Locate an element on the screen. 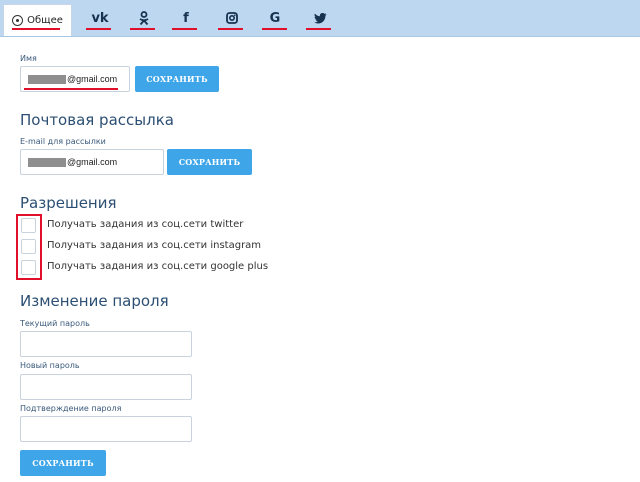 The width and height of the screenshot is (640, 482). tab-instagram is located at coordinates (232, 18).